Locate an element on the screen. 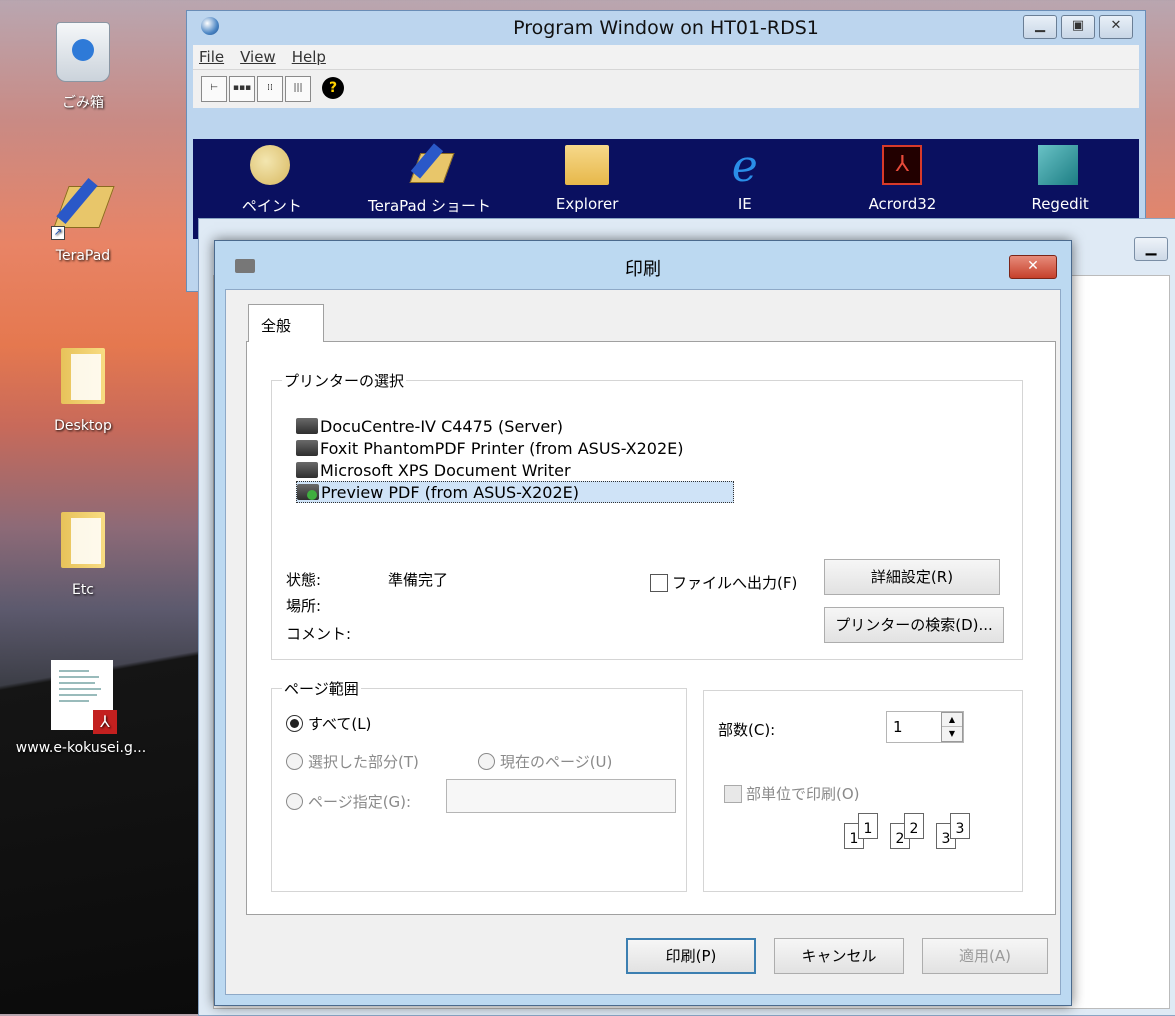  maximize-button: ▣ is located at coordinates (1078, 27).